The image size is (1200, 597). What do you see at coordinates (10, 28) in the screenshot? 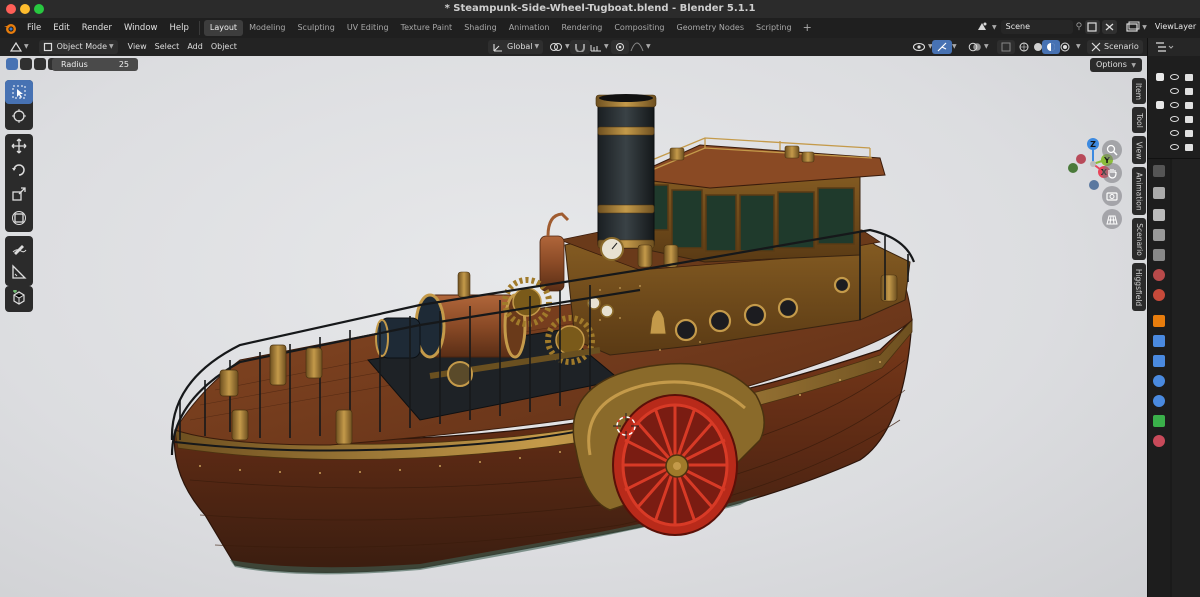
I see `blender-logo-icon` at bounding box center [10, 28].